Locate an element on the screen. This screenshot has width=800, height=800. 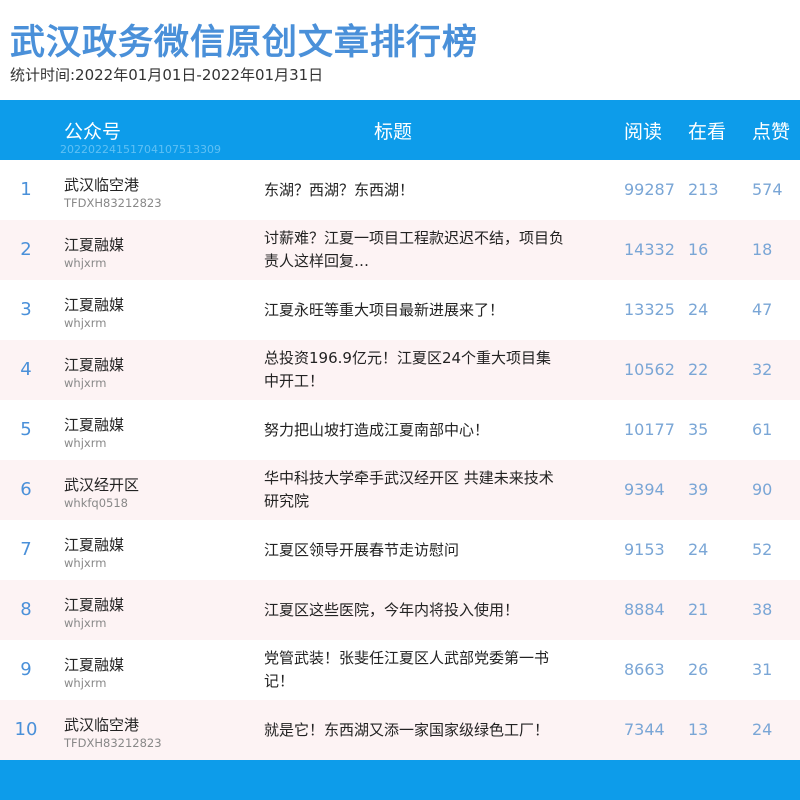
column-header-like: 点赞 is located at coordinates (771, 132).